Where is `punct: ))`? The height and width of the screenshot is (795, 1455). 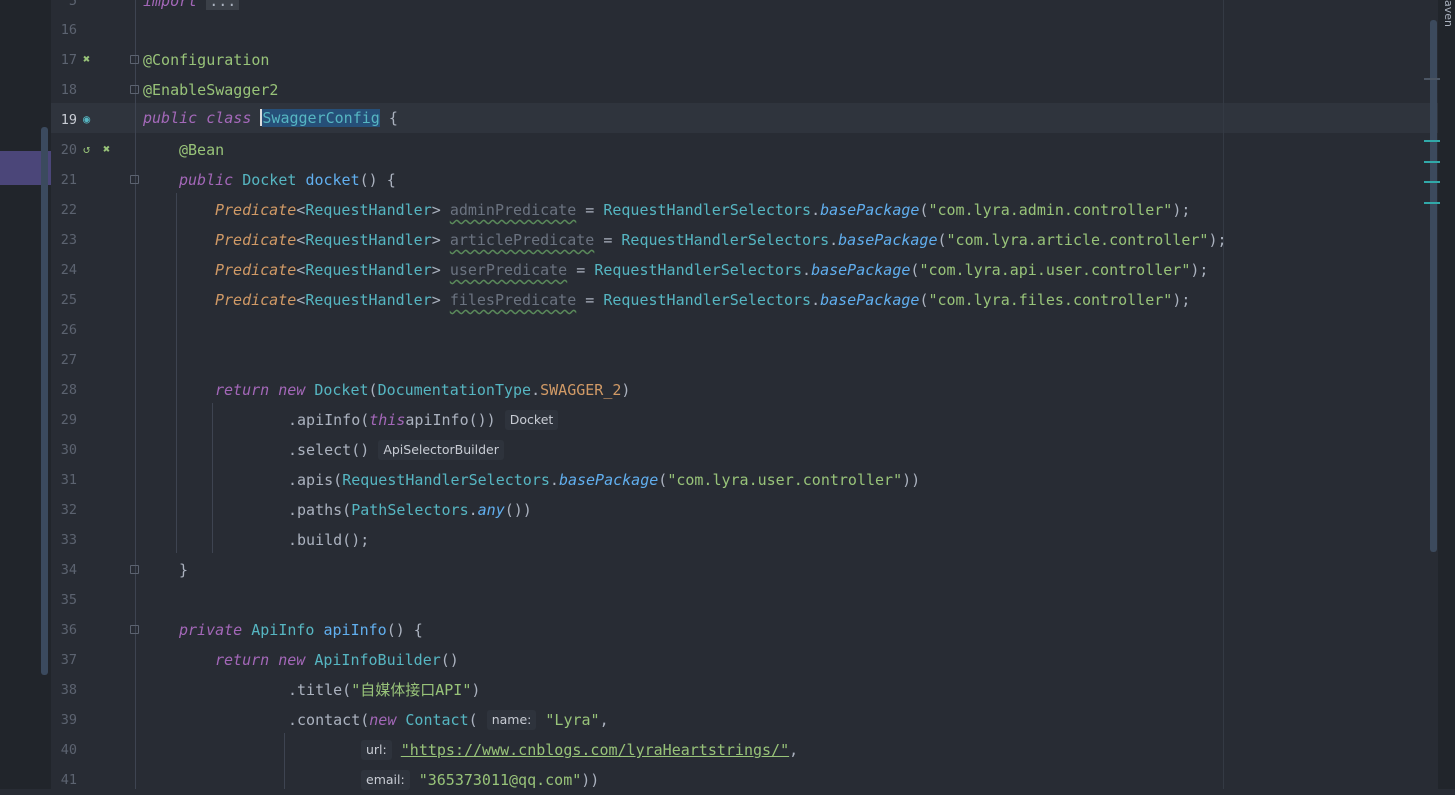 punct: )) is located at coordinates (911, 480).